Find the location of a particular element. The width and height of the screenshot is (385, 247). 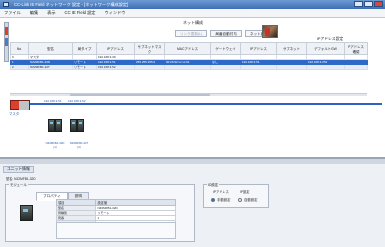

grid-group-title: ネット構成 is located at coordinates (193, 22).